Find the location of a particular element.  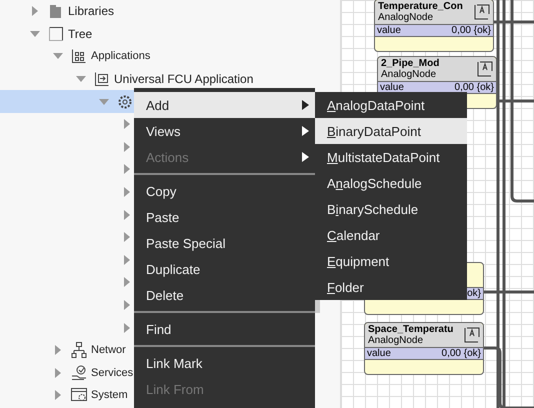

menu-item: MultistateDataPoint is located at coordinates (391, 157).